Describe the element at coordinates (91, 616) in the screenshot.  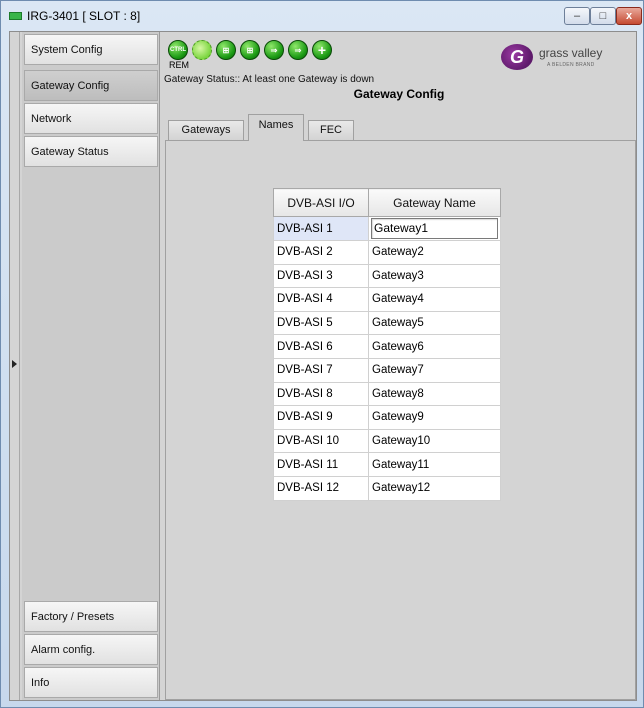
I see `sidebar-item-factory-presets: Factory / Presets` at that location.